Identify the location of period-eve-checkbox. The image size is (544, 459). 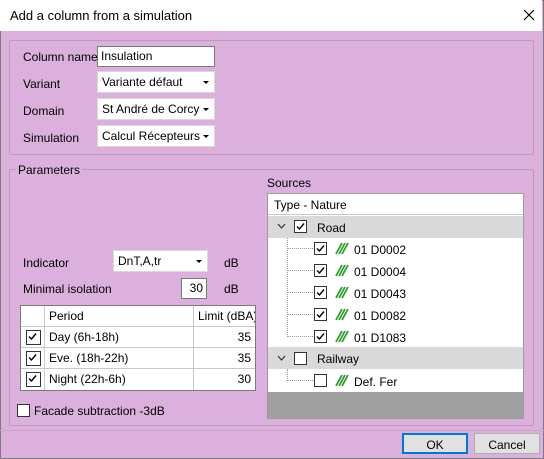
(33, 358).